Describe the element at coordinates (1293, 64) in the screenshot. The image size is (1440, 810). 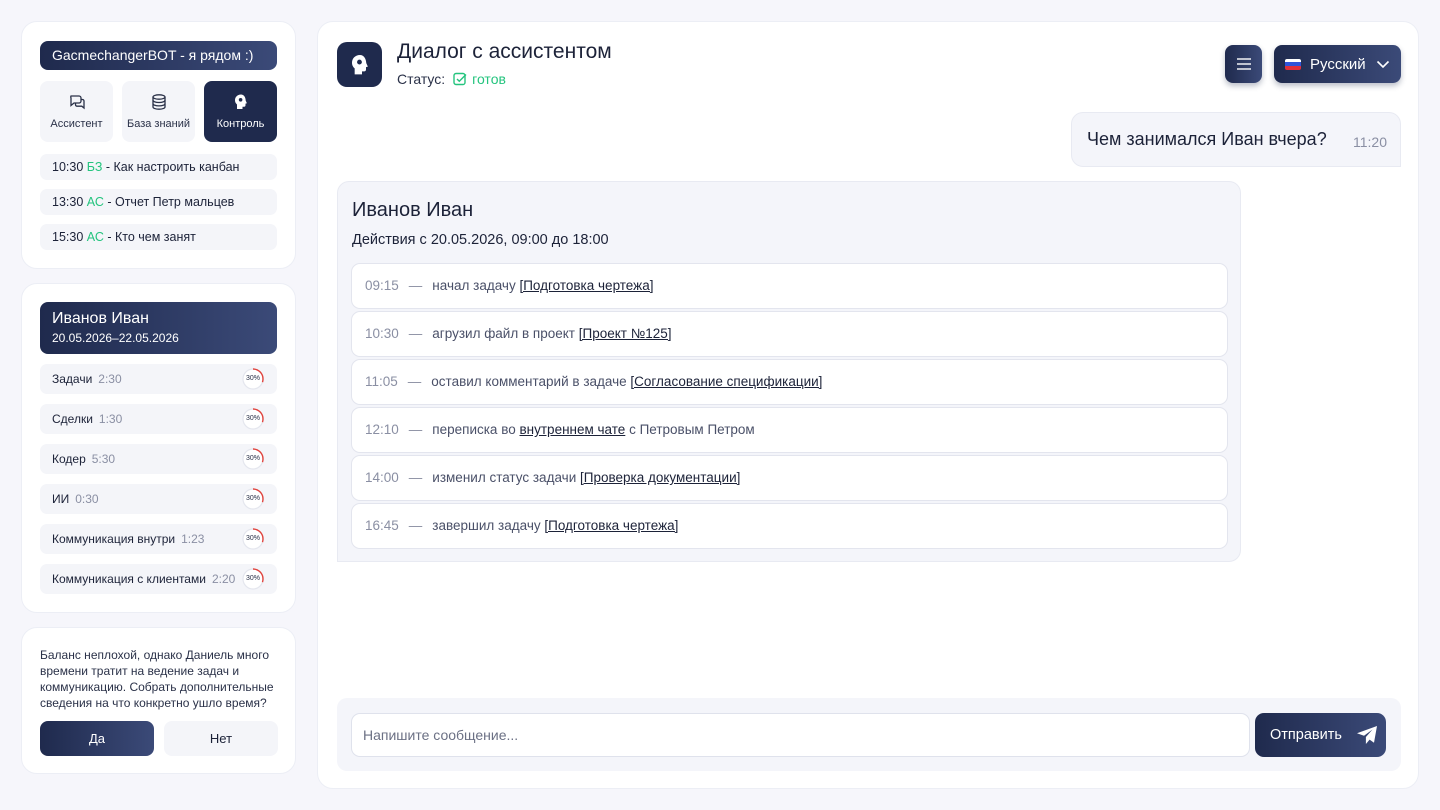
I see `russia-flag-icon` at that location.